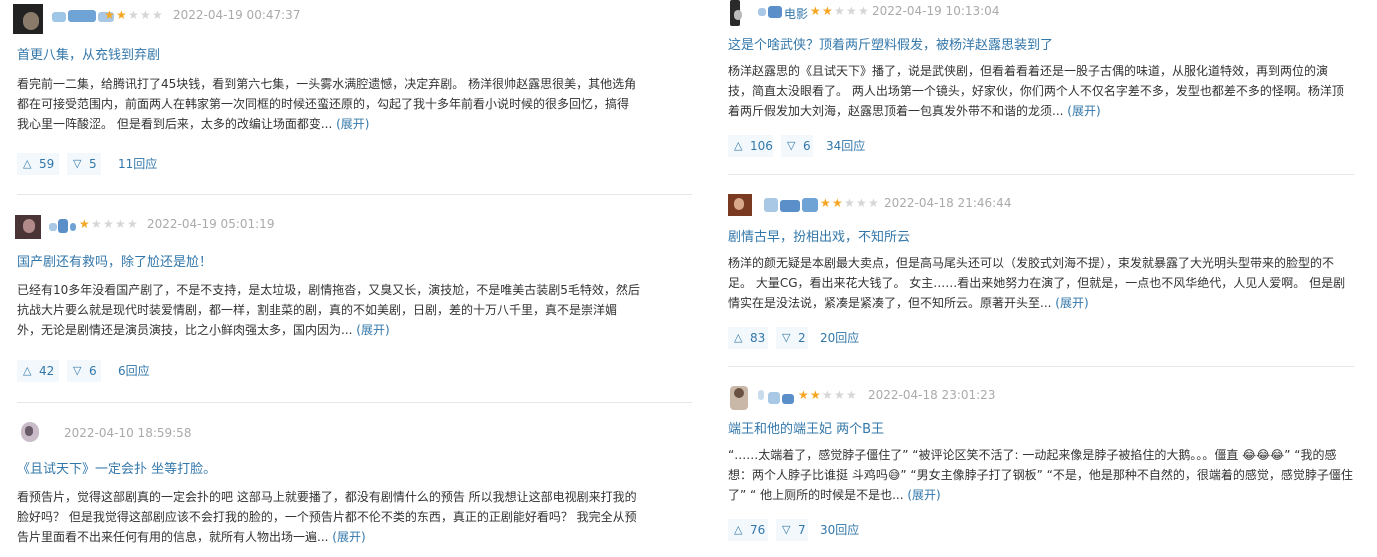 The image size is (1377, 557). Describe the element at coordinates (792, 530) in the screenshot. I see `downvote-button: ▽ 7` at that location.